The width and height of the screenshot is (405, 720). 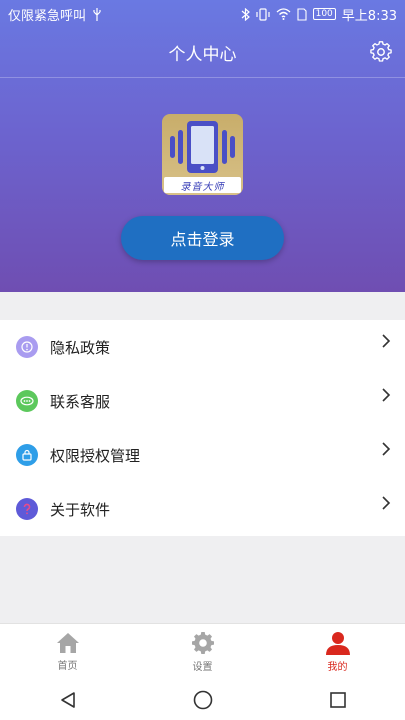 What do you see at coordinates (337, 643) in the screenshot?
I see `user-icon` at bounding box center [337, 643].